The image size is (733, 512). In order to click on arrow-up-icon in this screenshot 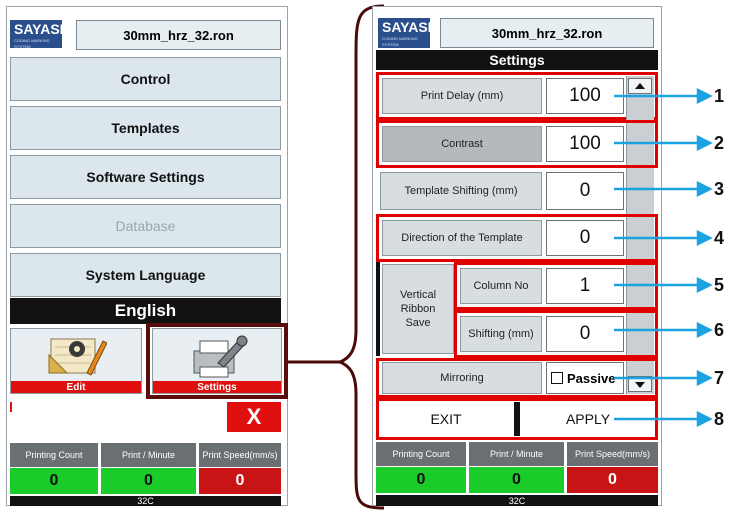, I will do `click(640, 86)`.